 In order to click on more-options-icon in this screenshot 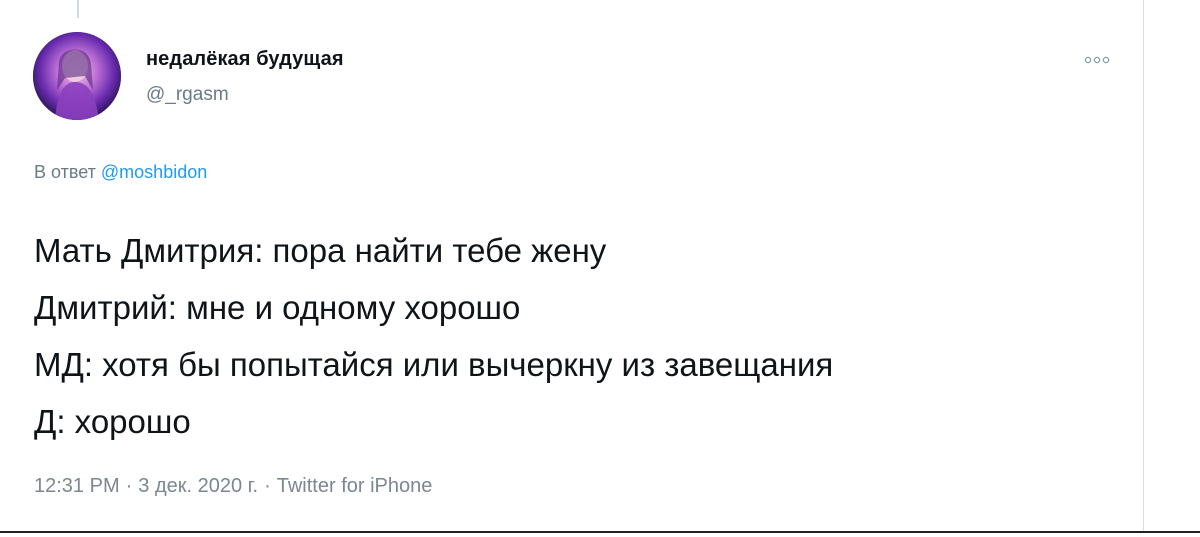, I will do `click(1097, 60)`.